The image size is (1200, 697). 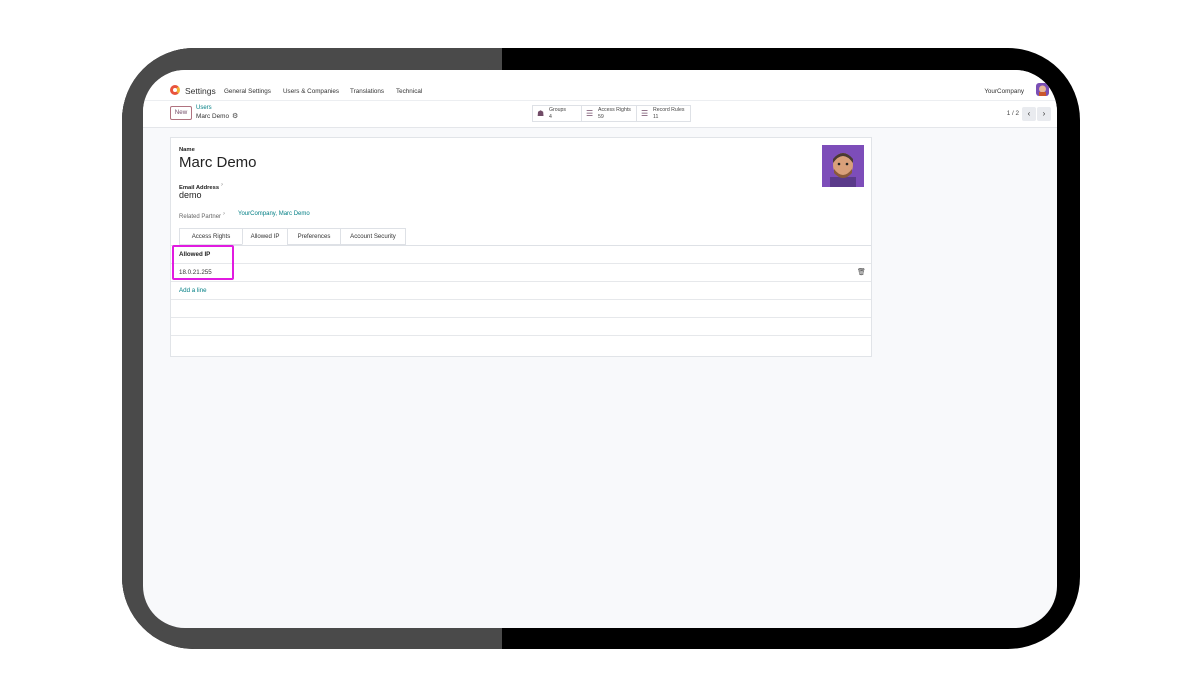 I want to click on chevron-right-icon: ›, so click(x=1044, y=113).